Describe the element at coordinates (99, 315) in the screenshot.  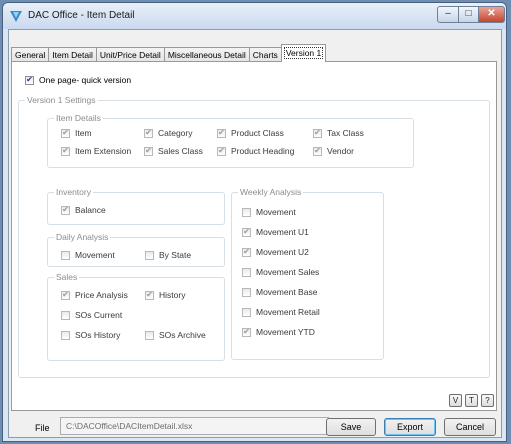
I see `checkbox-label: SOs Current` at that location.